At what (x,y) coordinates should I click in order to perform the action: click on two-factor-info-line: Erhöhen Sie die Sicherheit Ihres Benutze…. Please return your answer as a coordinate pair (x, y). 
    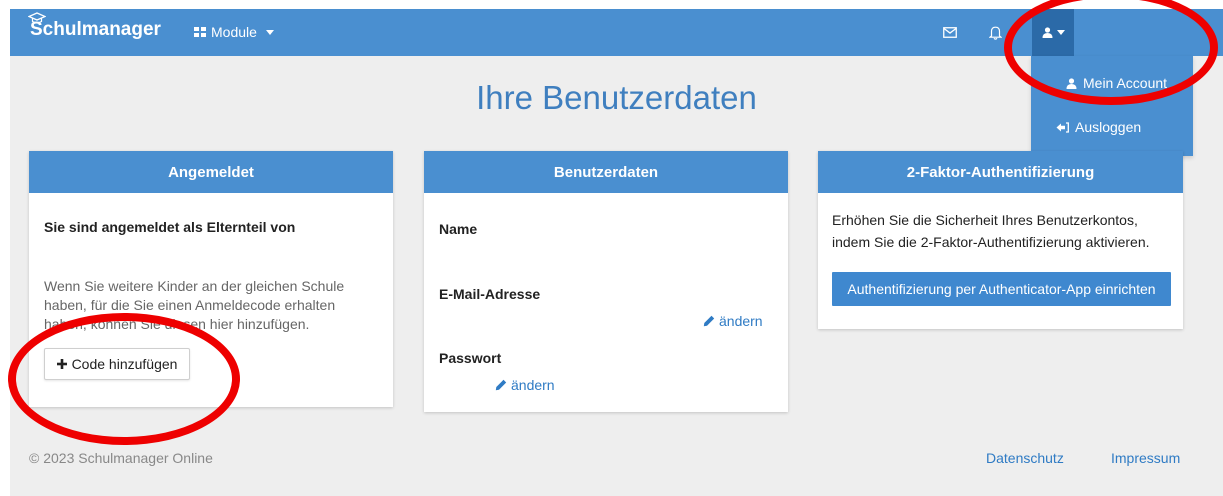
    Looking at the image, I should click on (985, 220).